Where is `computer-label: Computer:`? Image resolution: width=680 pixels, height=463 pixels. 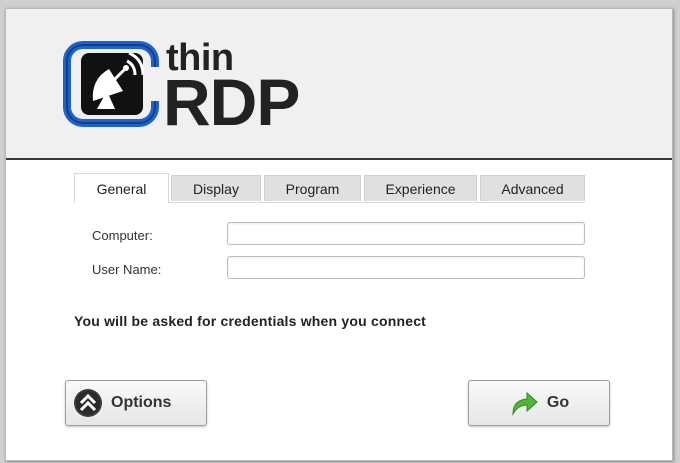
computer-label: Computer: is located at coordinates (122, 235).